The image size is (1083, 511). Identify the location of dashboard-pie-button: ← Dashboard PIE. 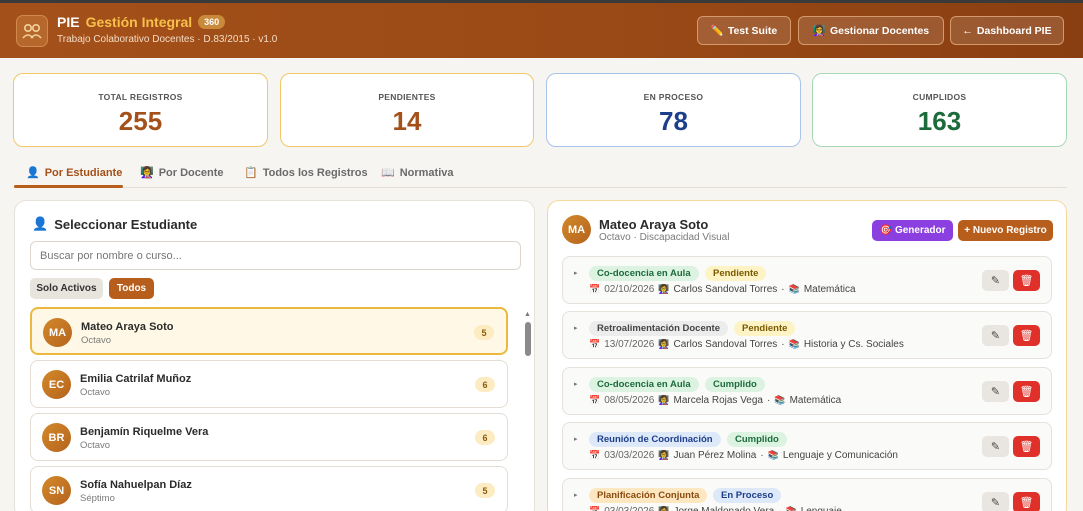
(1007, 30).